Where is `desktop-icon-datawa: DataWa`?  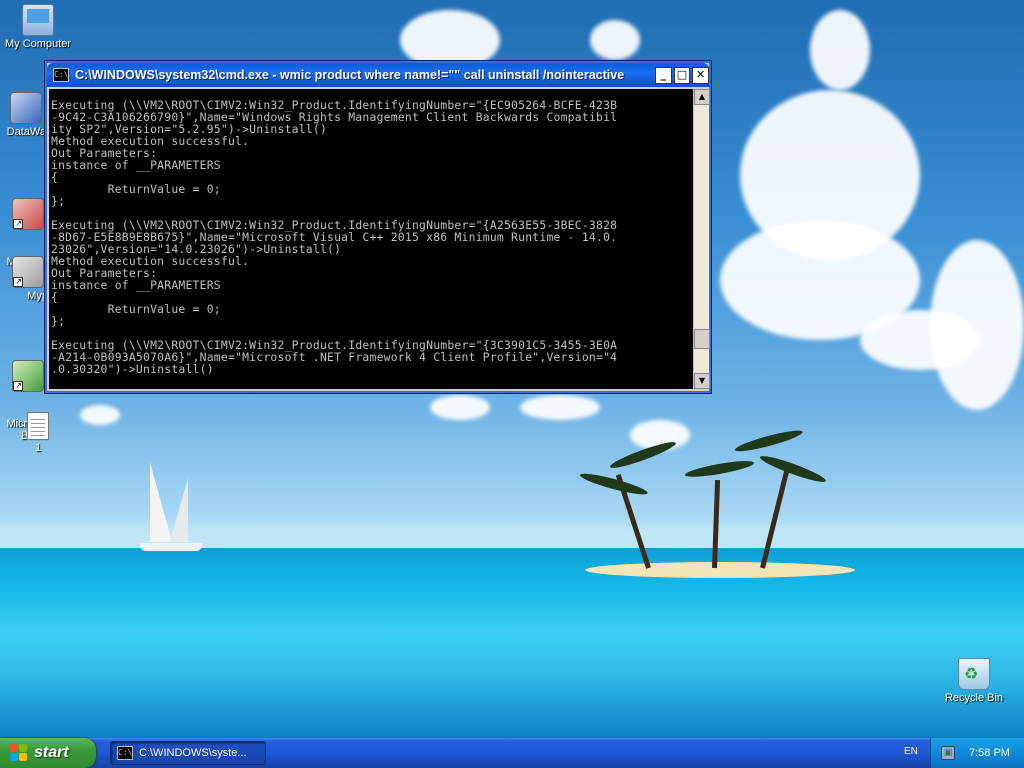 desktop-icon-datawa: DataWa is located at coordinates (23, 115).